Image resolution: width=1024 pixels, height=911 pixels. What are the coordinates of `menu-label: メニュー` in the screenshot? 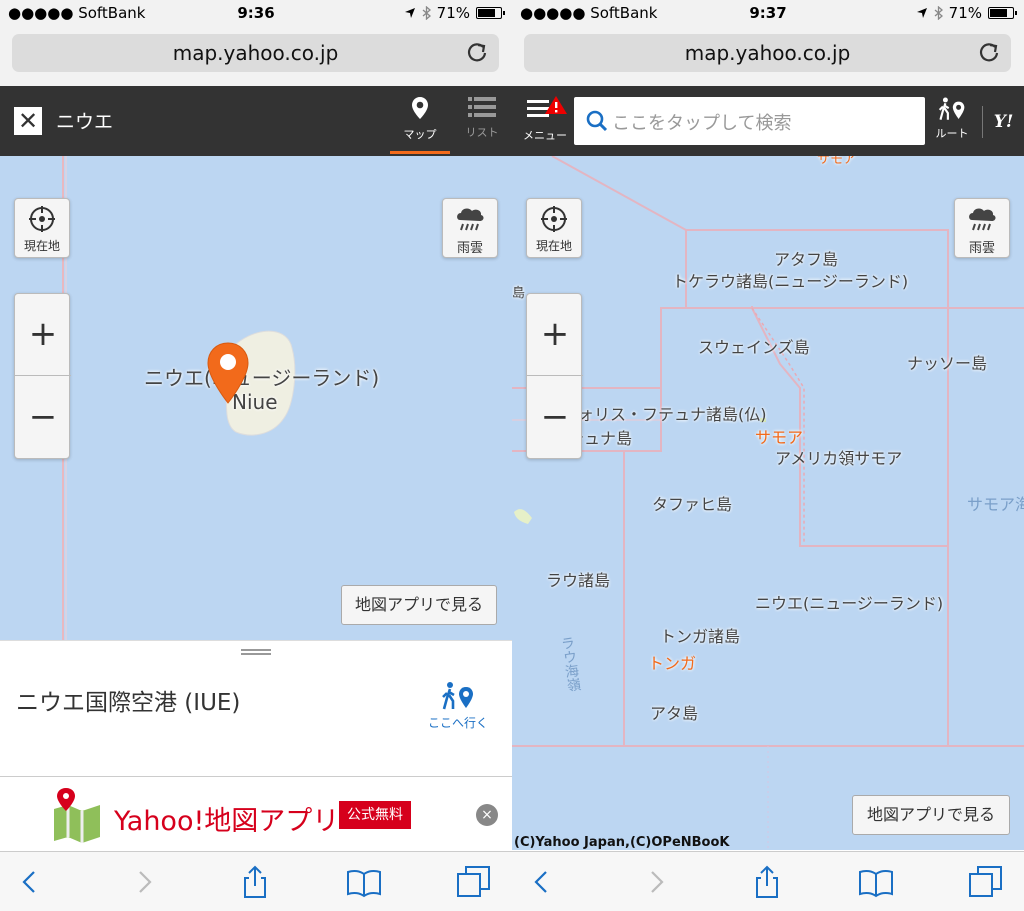 It's located at (545, 135).